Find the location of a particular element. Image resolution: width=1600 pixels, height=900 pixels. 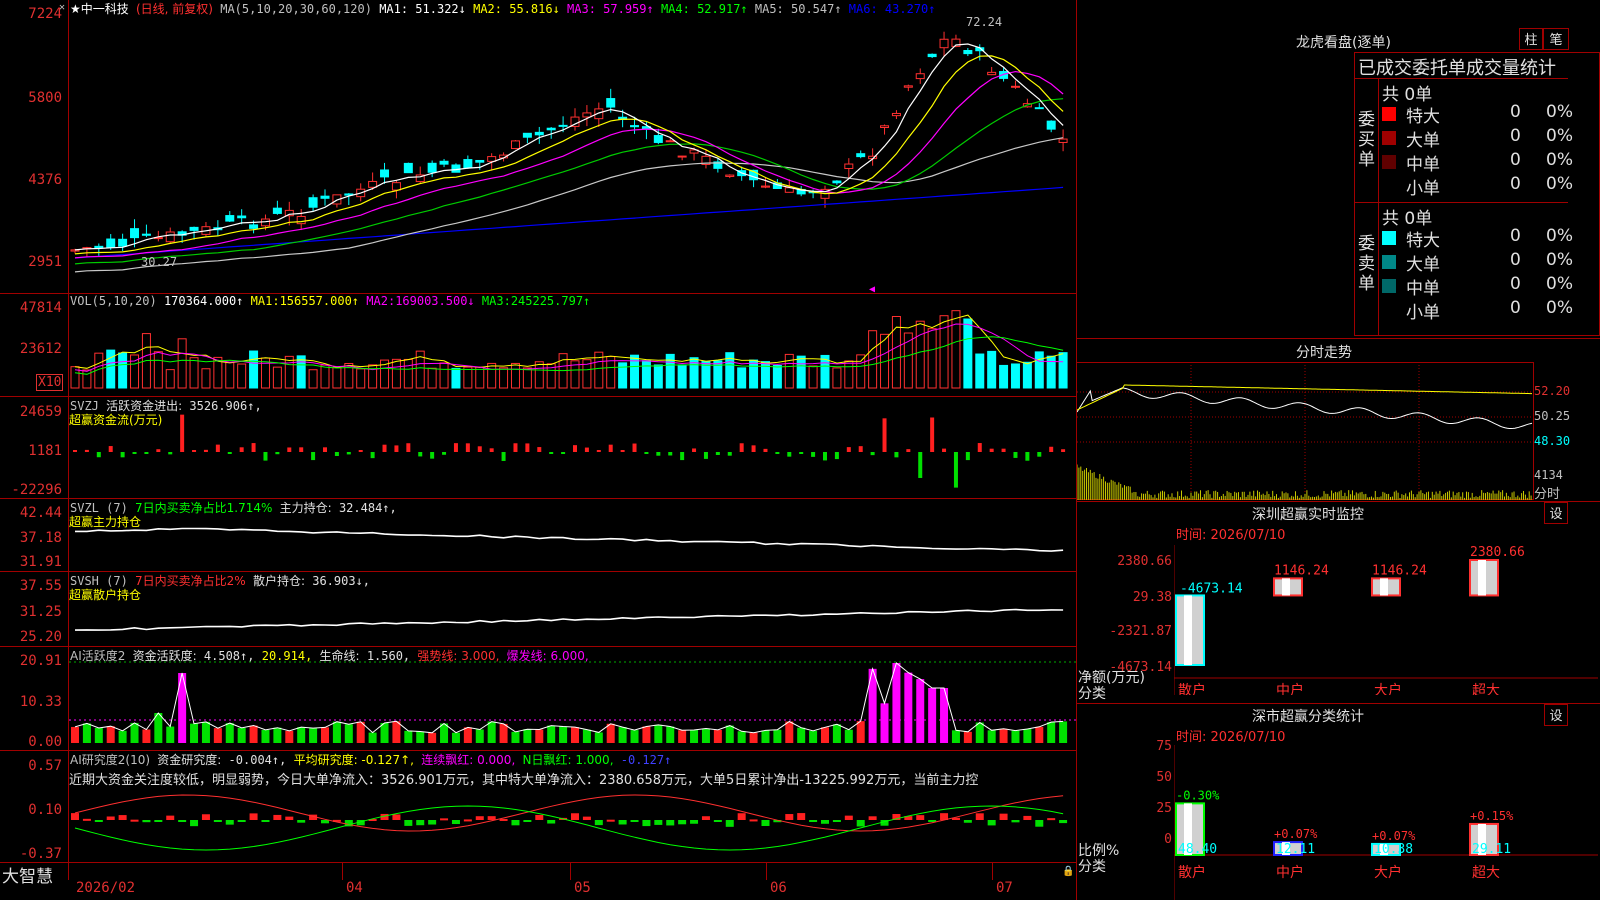

stat-value: 48.40 is located at coordinates (1197, 849).